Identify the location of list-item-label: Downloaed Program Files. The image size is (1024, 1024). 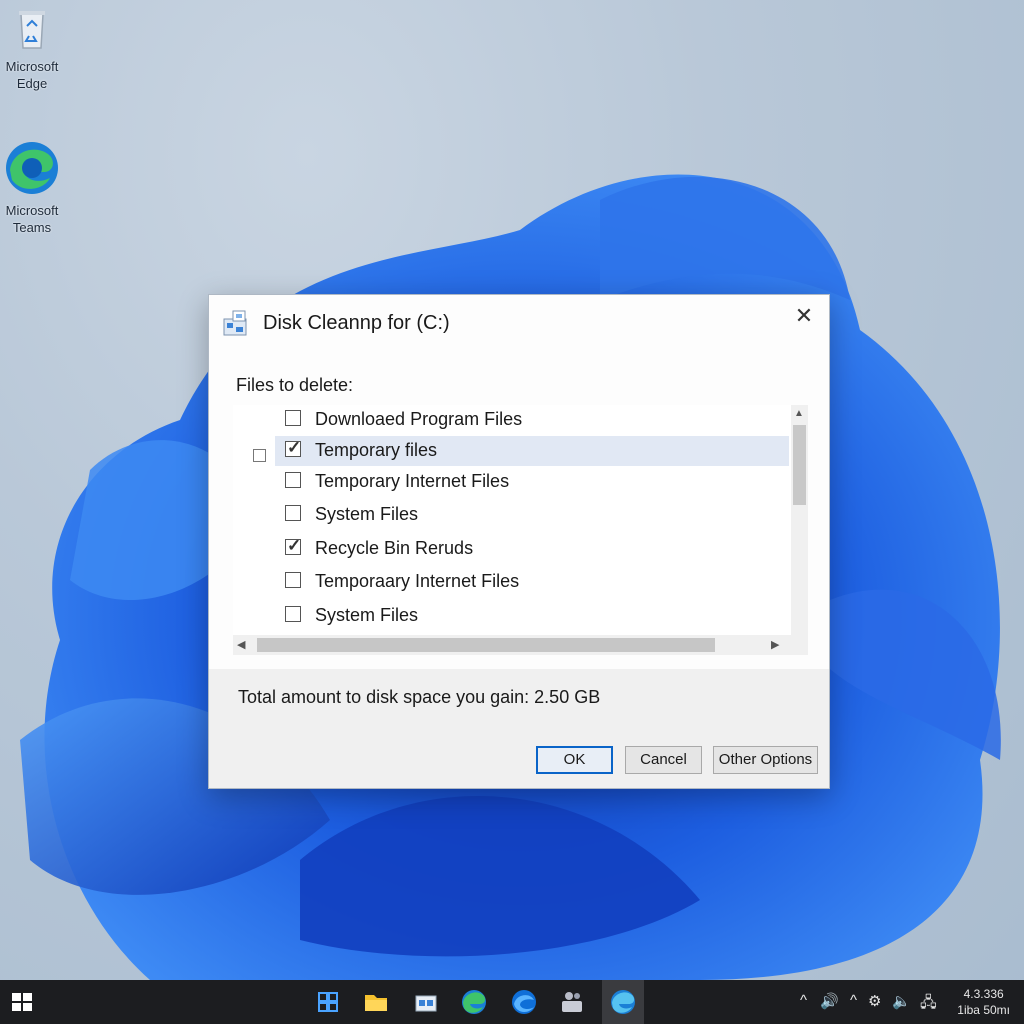
(419, 419).